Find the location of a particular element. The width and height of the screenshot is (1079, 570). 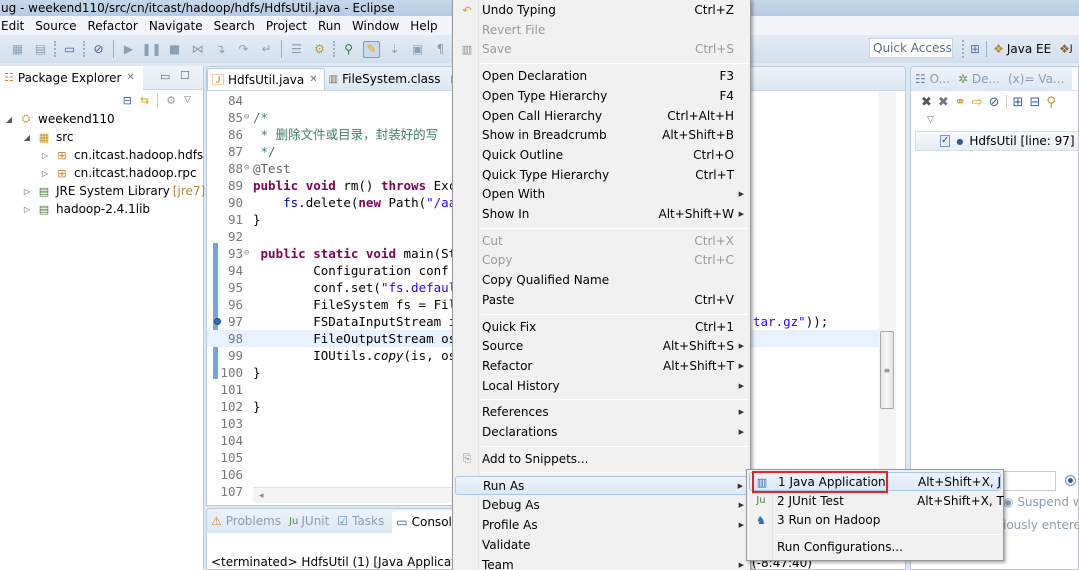

menu-item-open-with: Open With ▶ is located at coordinates (601, 194).